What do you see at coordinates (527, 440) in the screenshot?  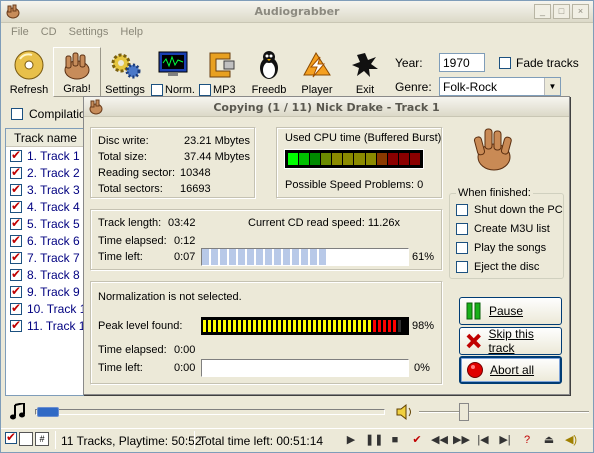 I see `random-icon: ?` at bounding box center [527, 440].